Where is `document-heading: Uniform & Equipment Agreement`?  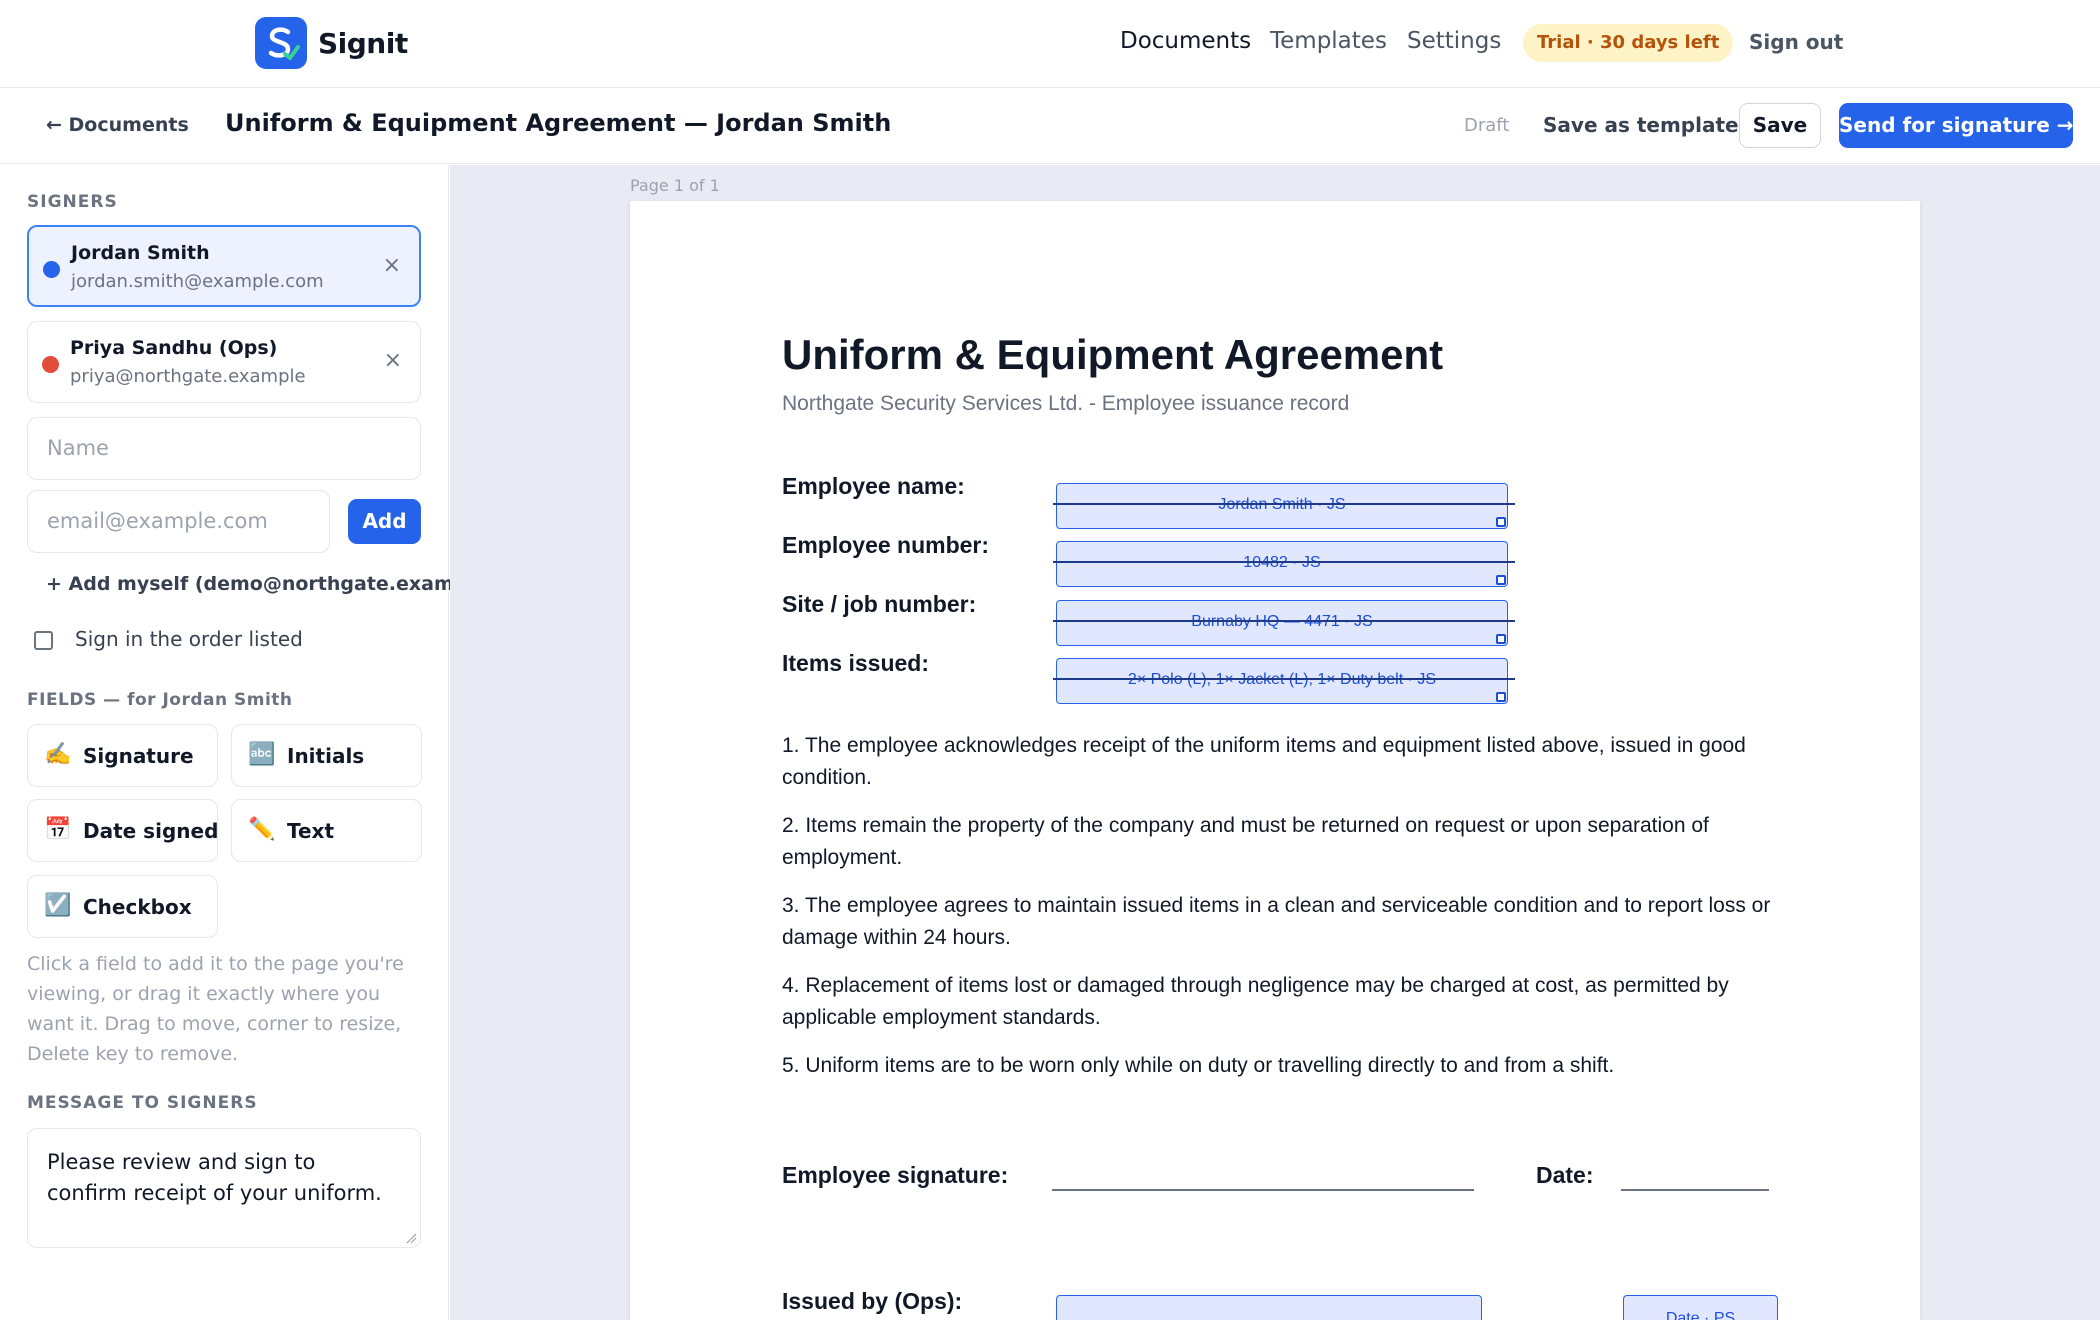
document-heading: Uniform & Equipment Agreement is located at coordinates (1113, 354).